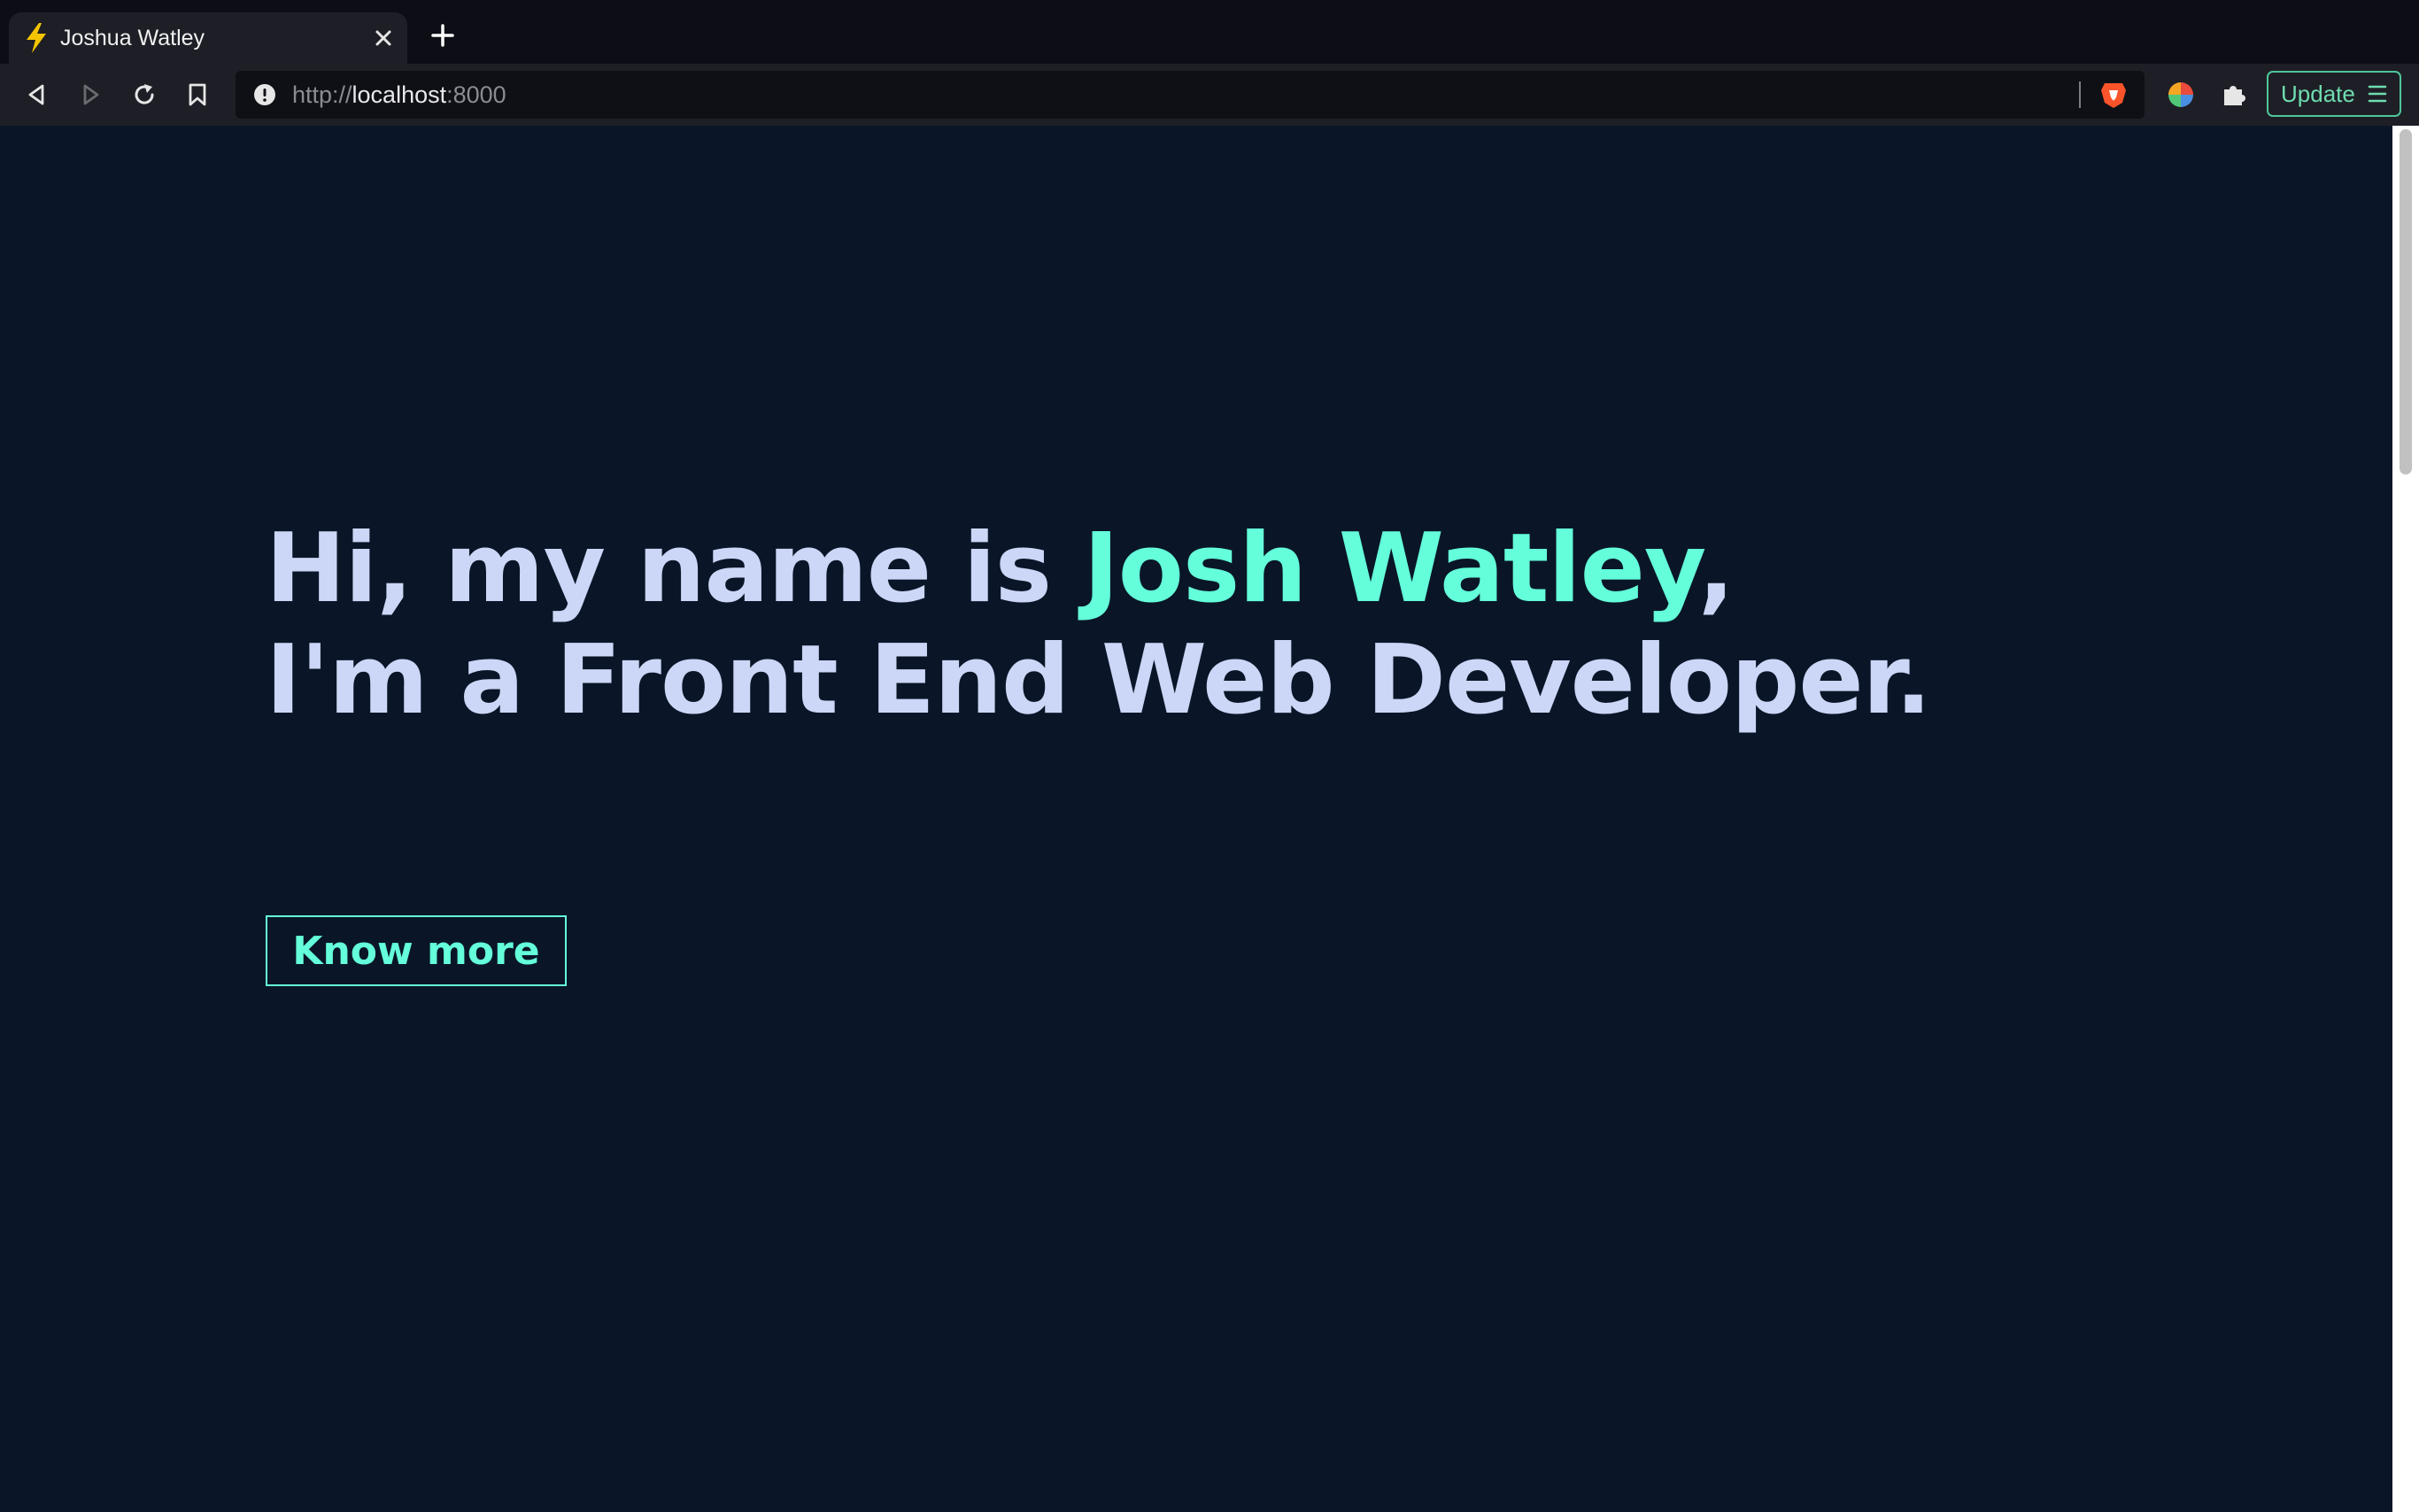 Image resolution: width=2419 pixels, height=1512 pixels. I want to click on vertical-scrollbar, so click(2405, 819).